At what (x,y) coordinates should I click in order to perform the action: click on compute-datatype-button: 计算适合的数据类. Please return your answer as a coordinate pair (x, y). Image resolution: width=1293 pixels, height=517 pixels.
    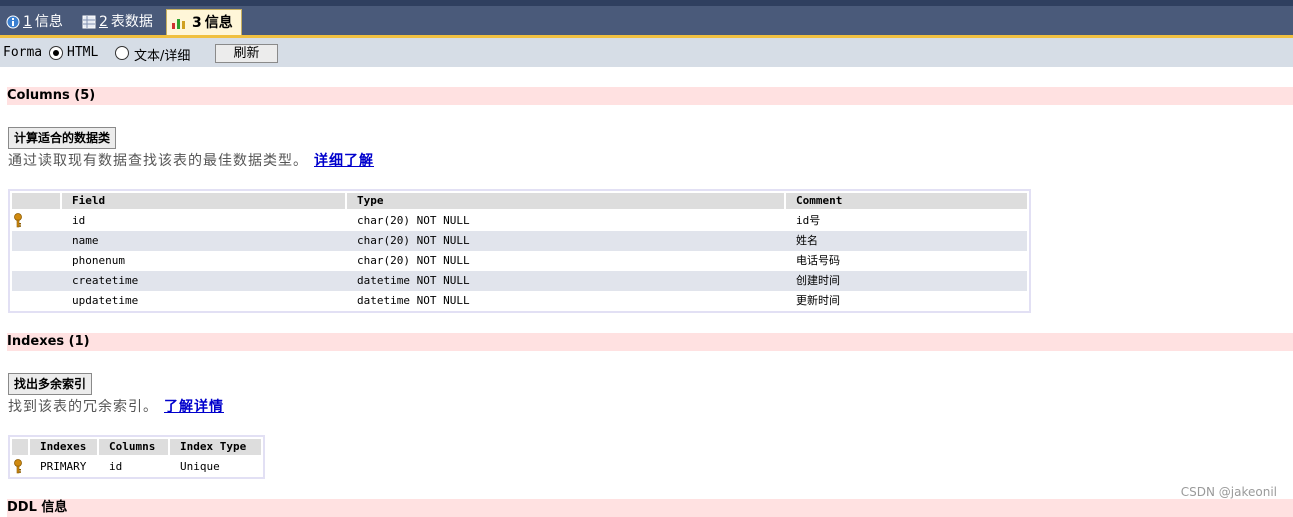
    Looking at the image, I should click on (62, 138).